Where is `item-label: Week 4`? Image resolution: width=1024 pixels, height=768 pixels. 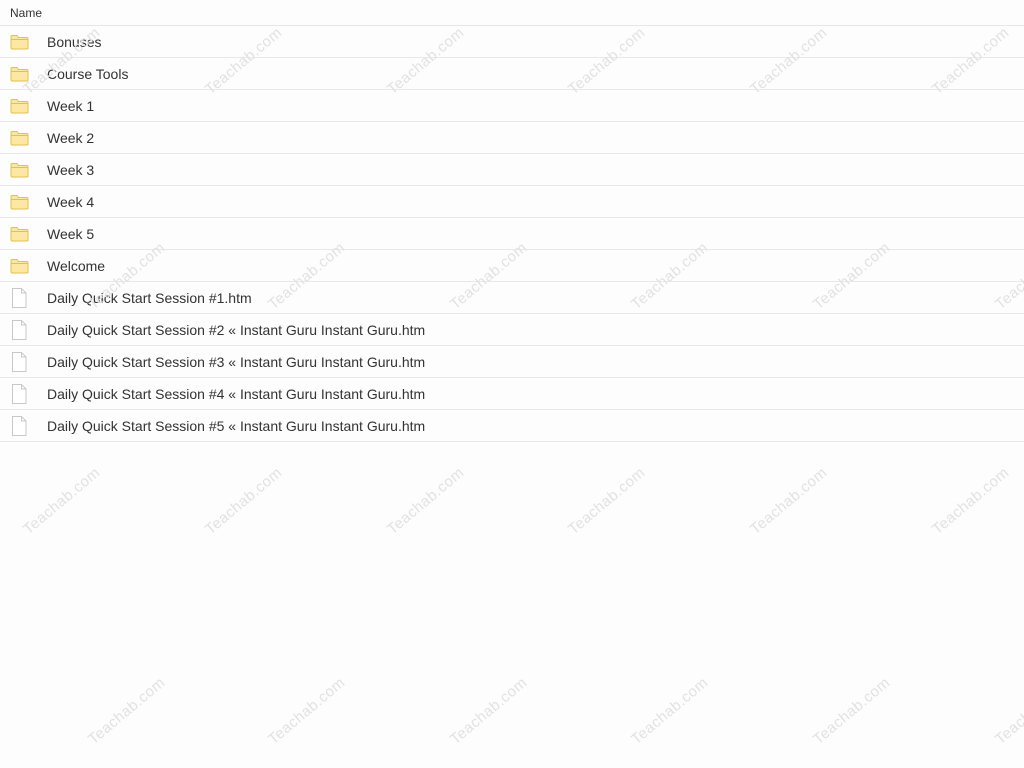 item-label: Week 4 is located at coordinates (71, 201).